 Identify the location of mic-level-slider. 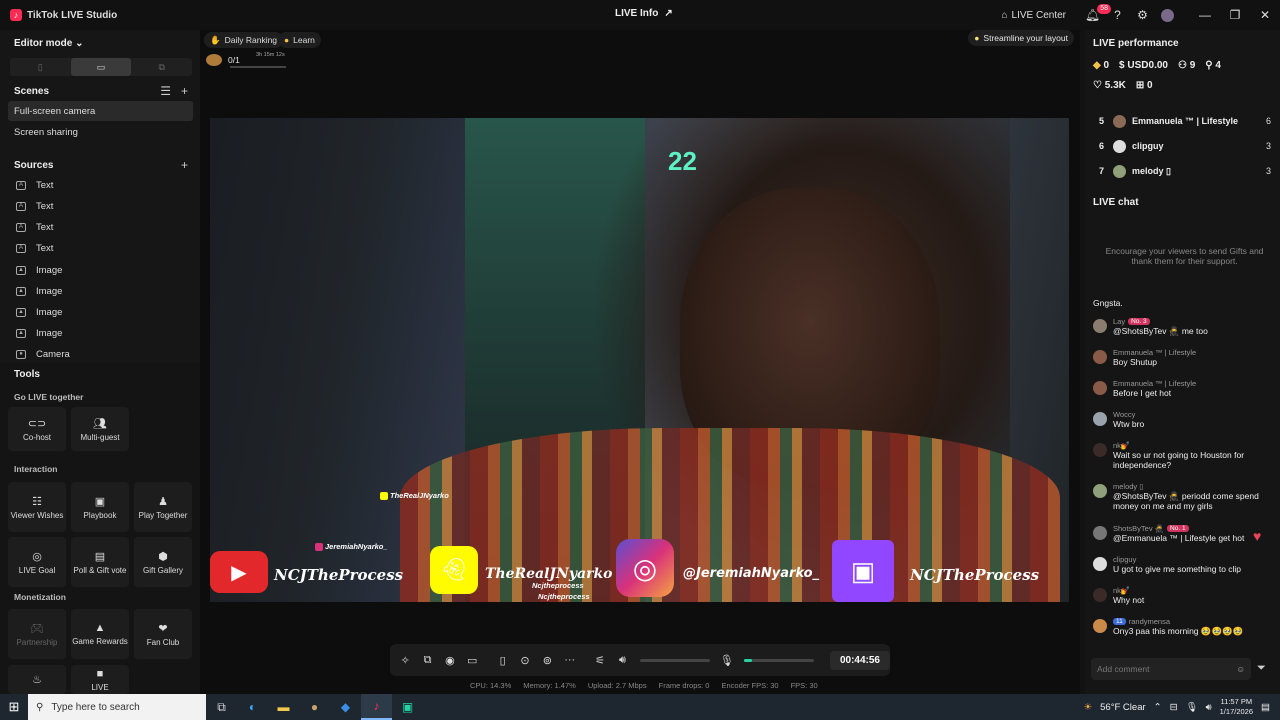
(778, 660).